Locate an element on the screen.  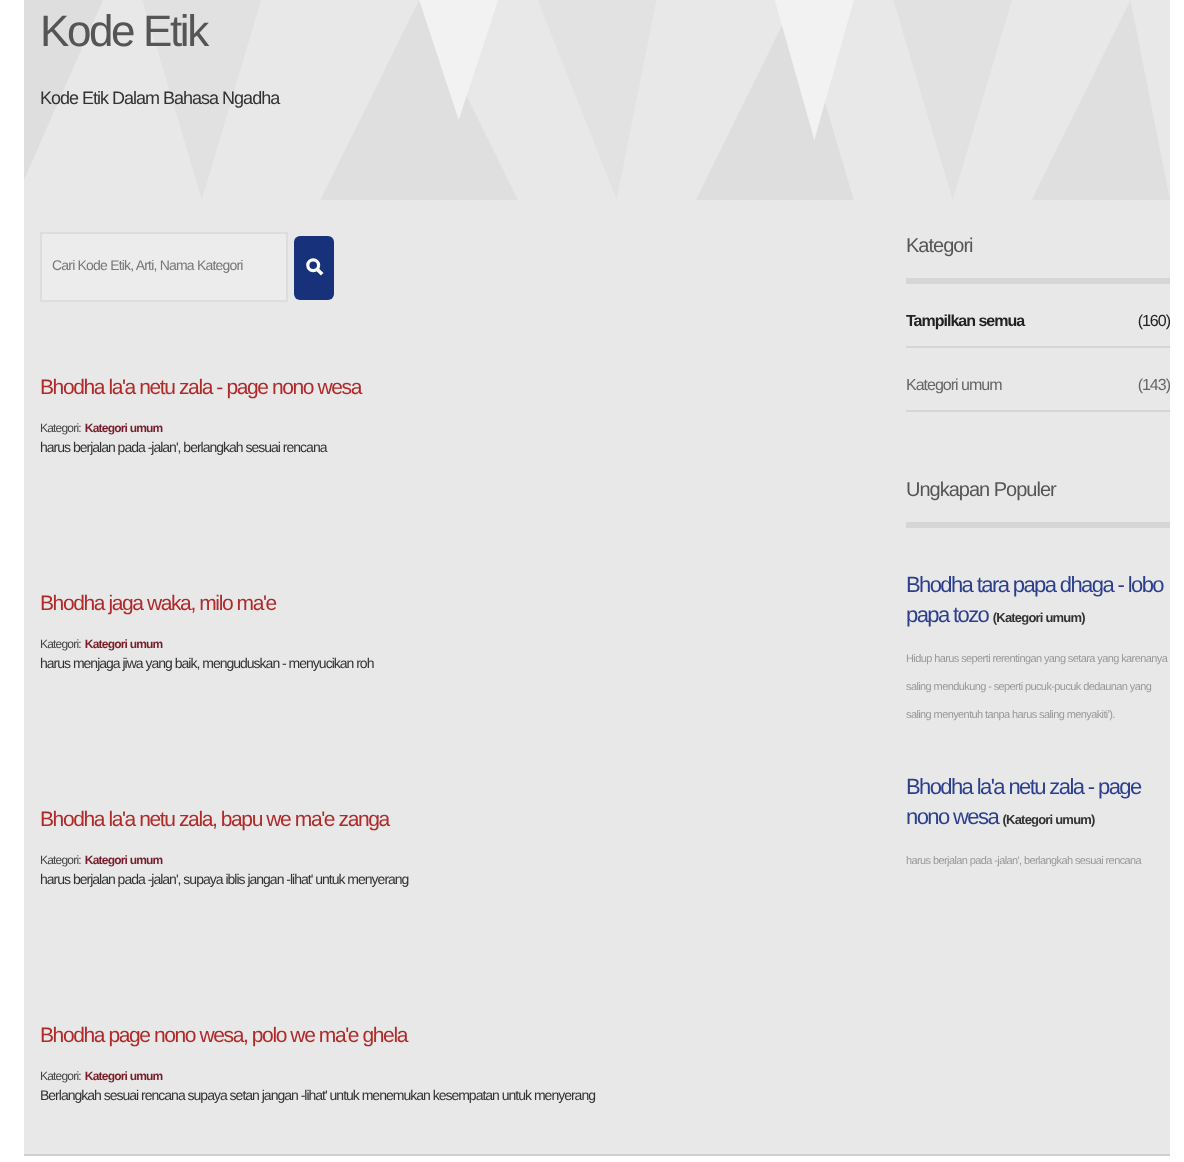
category-item: Tampilkan semua (160) is located at coordinates (1038, 316).